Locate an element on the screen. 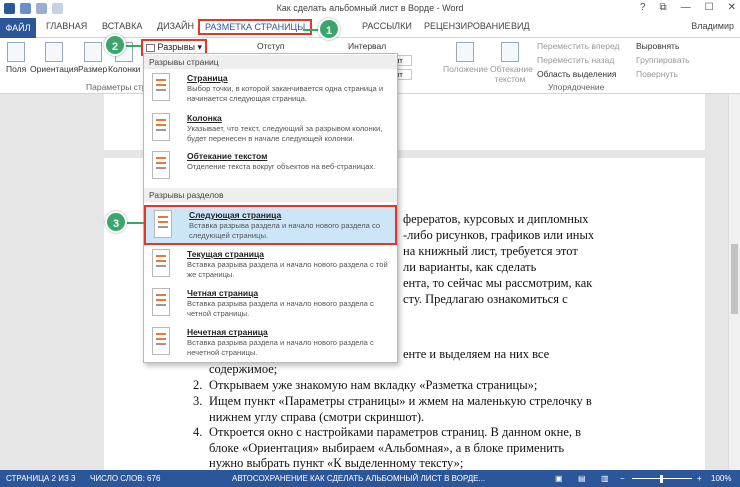 This screenshot has height=487, width=740. next-page-break-icon is located at coordinates (163, 224).